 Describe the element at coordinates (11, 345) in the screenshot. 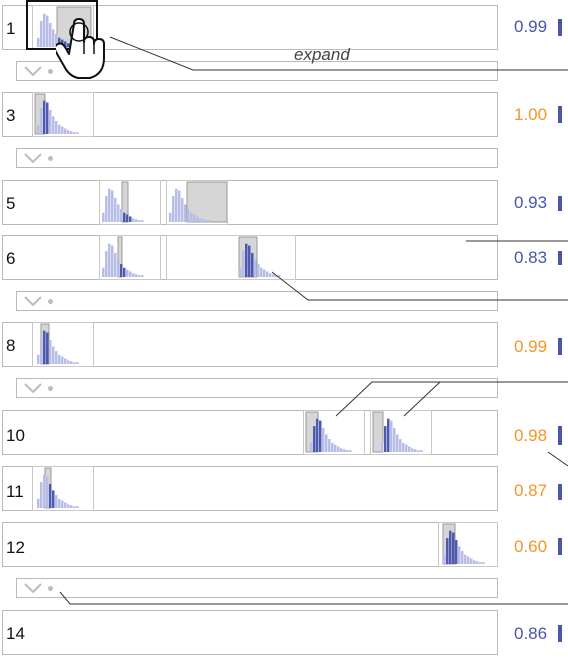

I see `row-id-label: 8` at that location.